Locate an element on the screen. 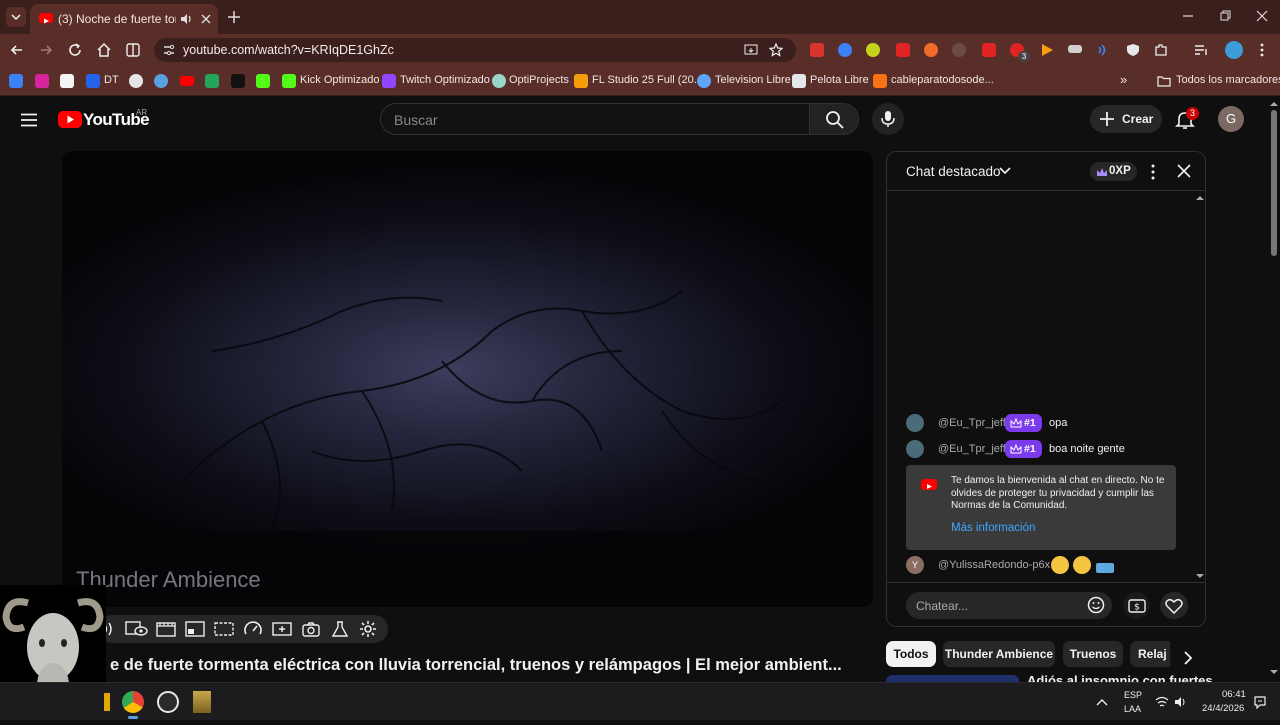 The image size is (1280, 725). install-app-icon is located at coordinates (751, 50).